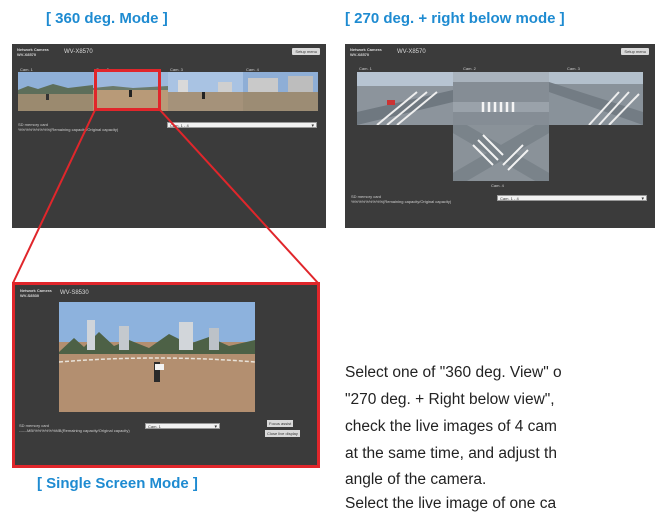 This screenshot has height=517, width=669. What do you see at coordinates (416, 479) in the screenshot?
I see `description-line: angle of the camera.` at bounding box center [416, 479].